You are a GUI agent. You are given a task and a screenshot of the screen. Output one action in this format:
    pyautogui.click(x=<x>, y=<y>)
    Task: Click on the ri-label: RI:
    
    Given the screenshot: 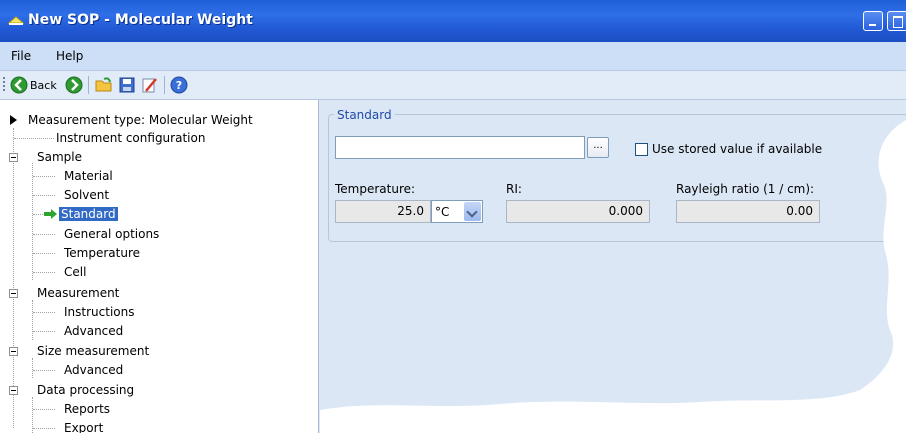 What is the action you would take?
    pyautogui.click(x=514, y=189)
    